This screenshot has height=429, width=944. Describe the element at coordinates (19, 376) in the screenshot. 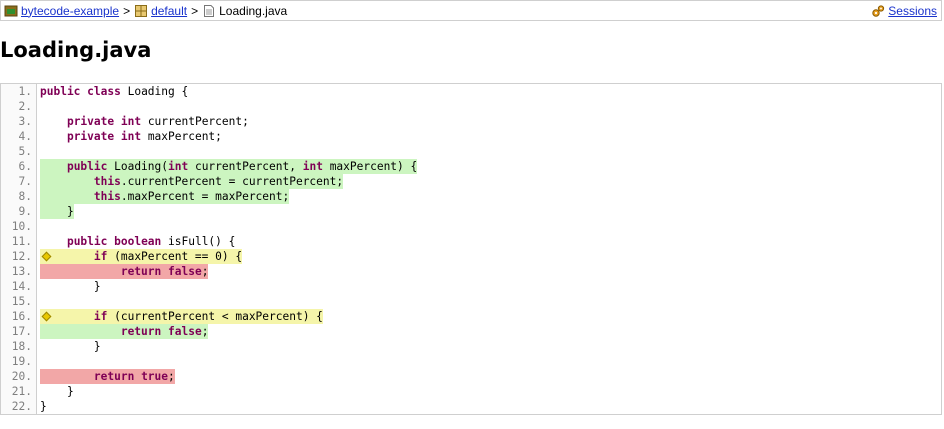

I see `line-number: 20.` at that location.